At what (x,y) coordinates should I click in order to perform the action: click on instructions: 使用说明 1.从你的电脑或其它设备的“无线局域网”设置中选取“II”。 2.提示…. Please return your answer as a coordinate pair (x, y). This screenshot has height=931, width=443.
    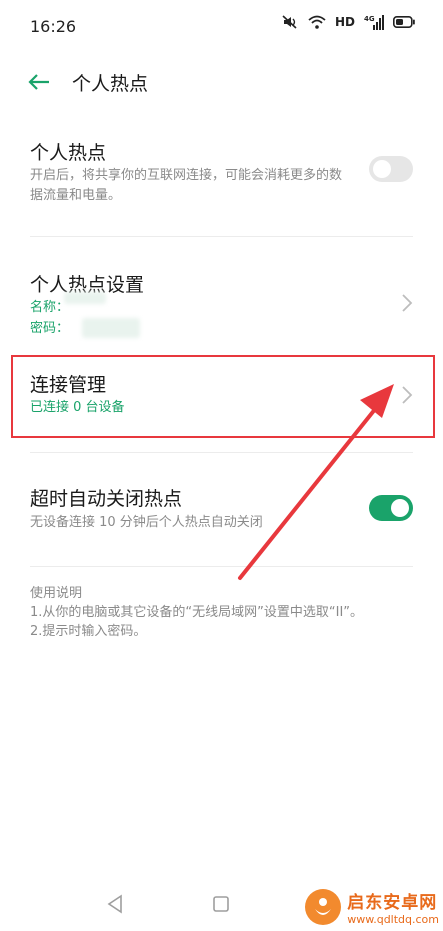
    Looking at the image, I should click on (196, 612).